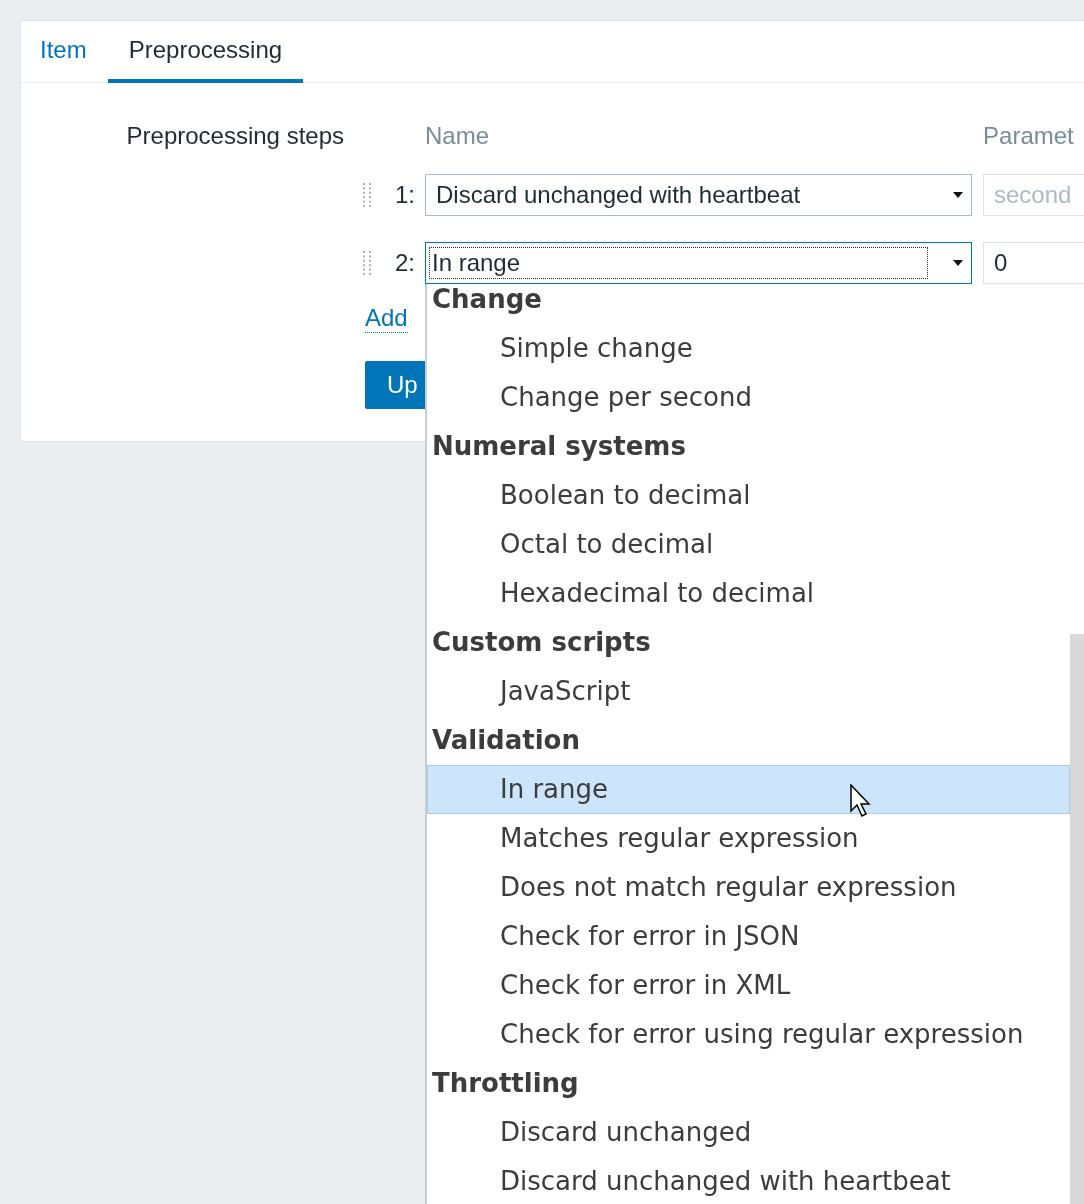 This screenshot has width=1084, height=1204. Describe the element at coordinates (1033, 195) in the screenshot. I see `parameter-field: second` at that location.